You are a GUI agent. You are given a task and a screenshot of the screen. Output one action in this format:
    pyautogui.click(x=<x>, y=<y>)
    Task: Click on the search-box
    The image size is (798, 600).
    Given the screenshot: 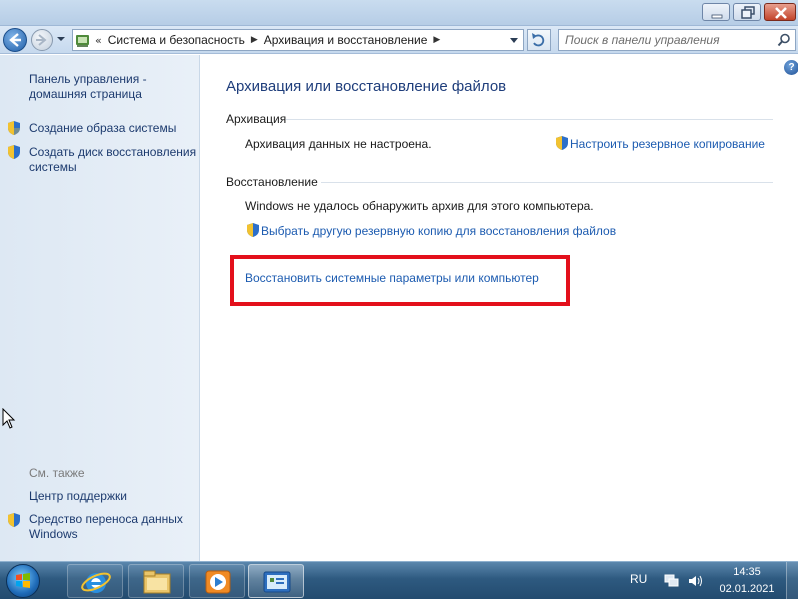 What is the action you would take?
    pyautogui.click(x=677, y=40)
    